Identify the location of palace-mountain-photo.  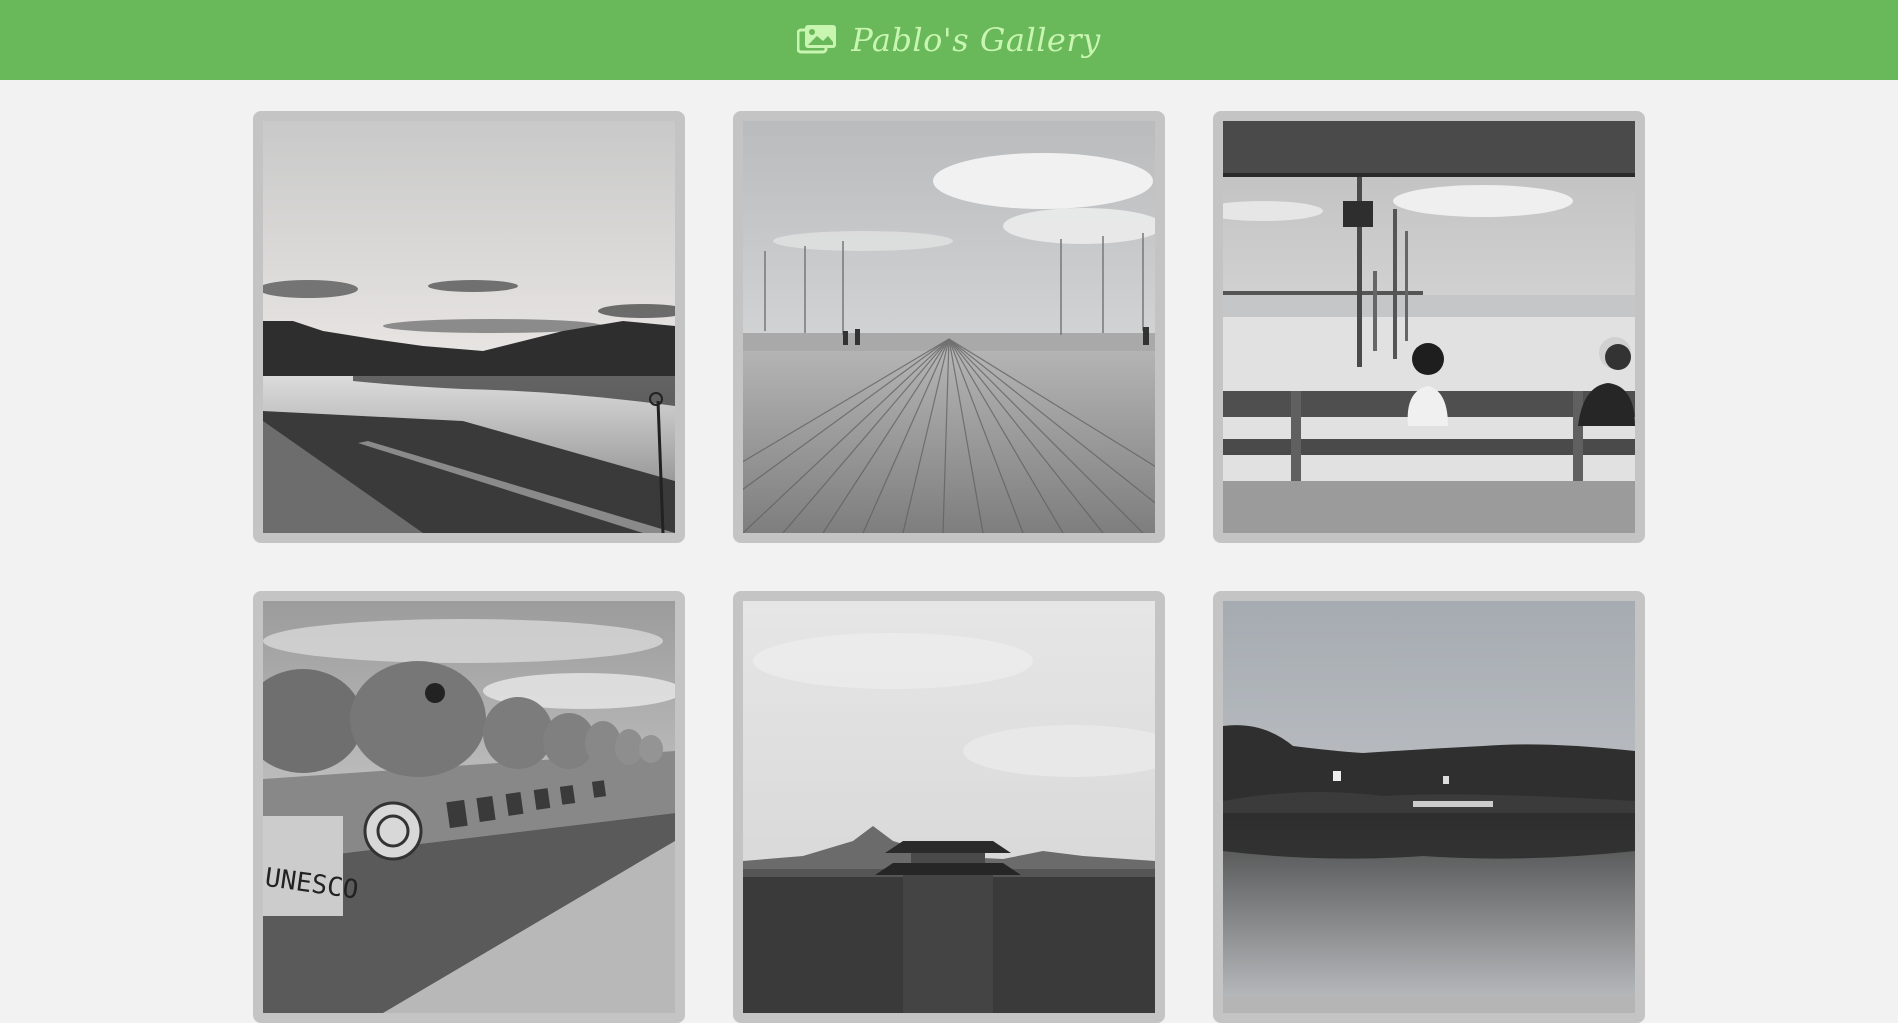
(949, 807).